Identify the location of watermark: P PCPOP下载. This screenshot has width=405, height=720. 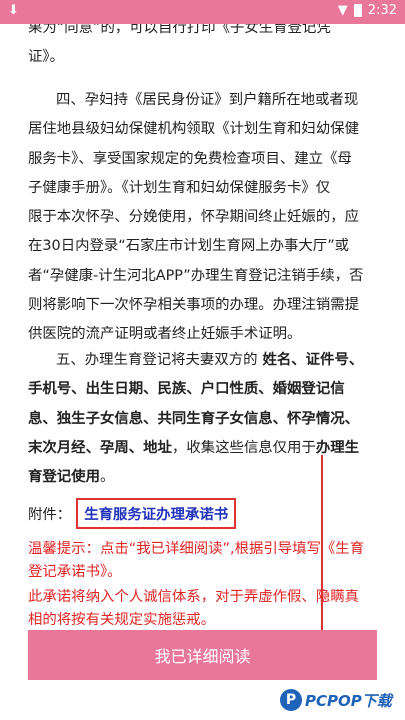
(342, 700).